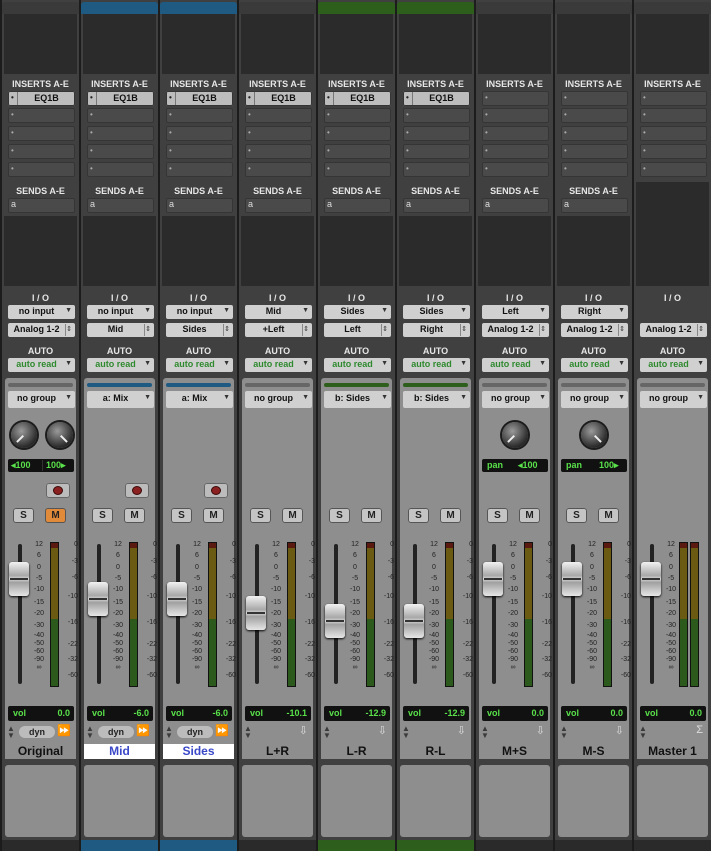 Image resolution: width=711 pixels, height=851 pixels. What do you see at coordinates (594, 312) in the screenshot?
I see `input-selector: Right ▼` at bounding box center [594, 312].